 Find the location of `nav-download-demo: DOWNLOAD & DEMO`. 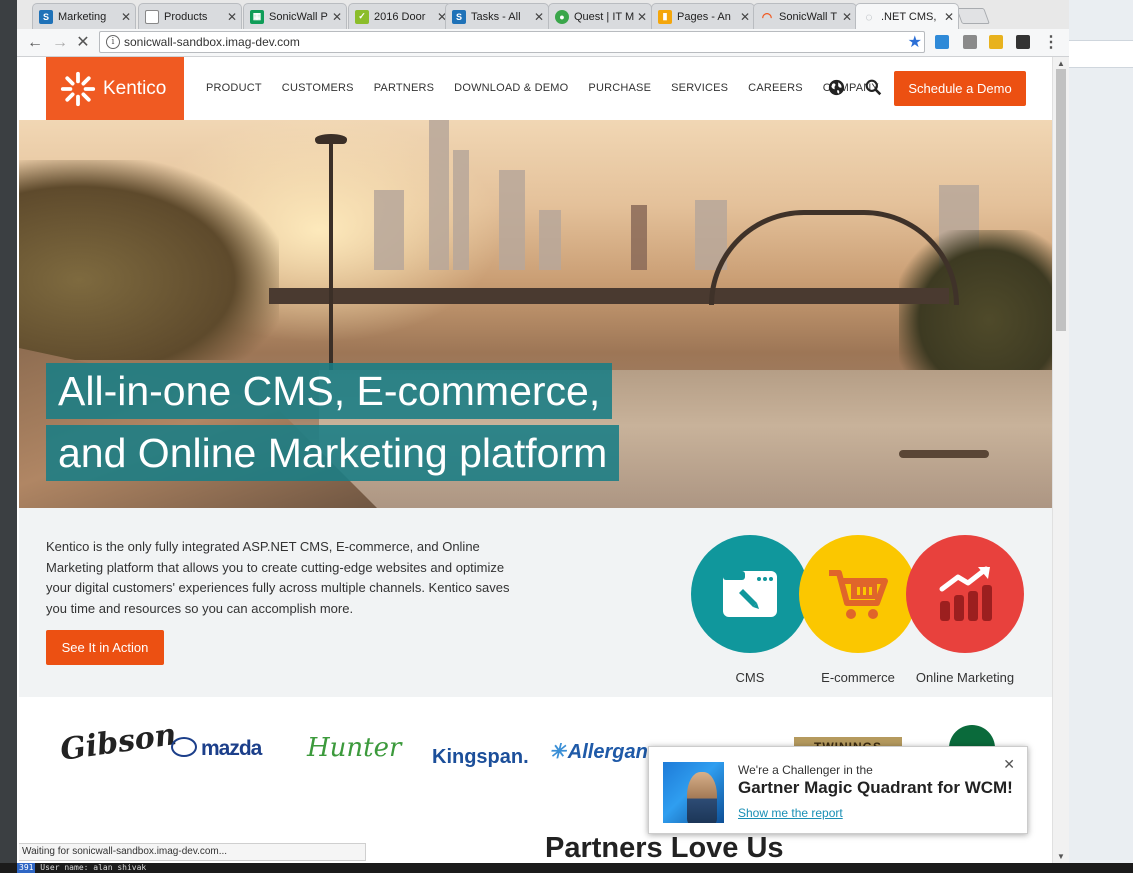

nav-download-demo: DOWNLOAD & DEMO is located at coordinates (511, 88).